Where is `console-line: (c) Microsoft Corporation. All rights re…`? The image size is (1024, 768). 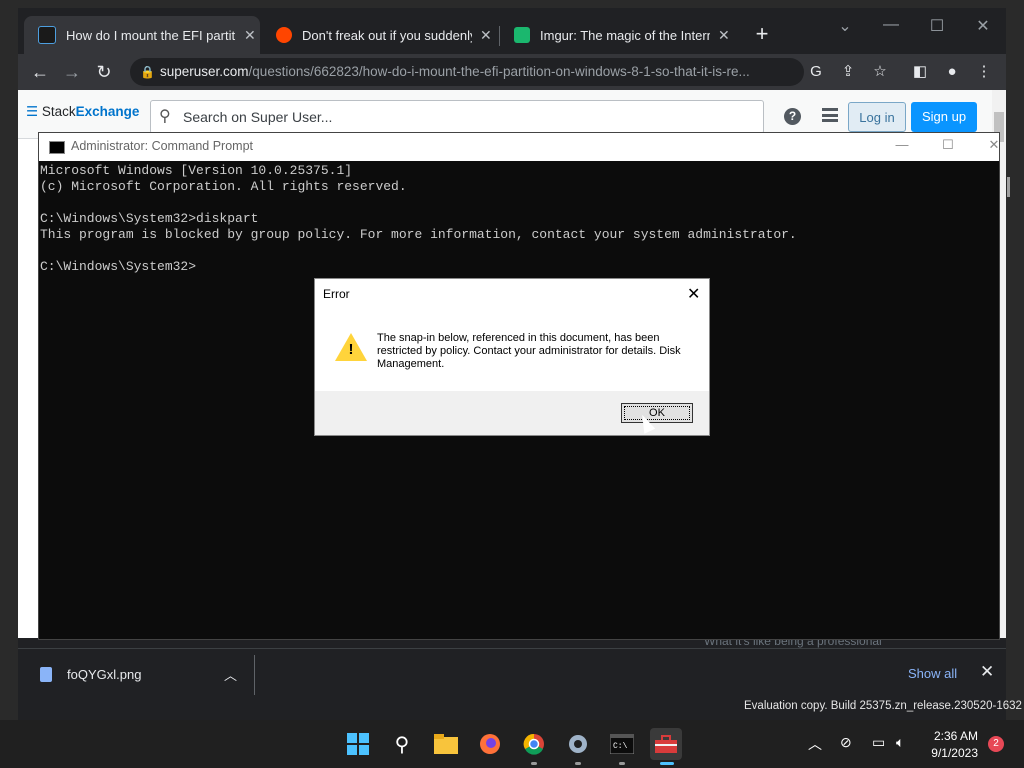 console-line: (c) Microsoft Corporation. All rights re… is located at coordinates (223, 186).